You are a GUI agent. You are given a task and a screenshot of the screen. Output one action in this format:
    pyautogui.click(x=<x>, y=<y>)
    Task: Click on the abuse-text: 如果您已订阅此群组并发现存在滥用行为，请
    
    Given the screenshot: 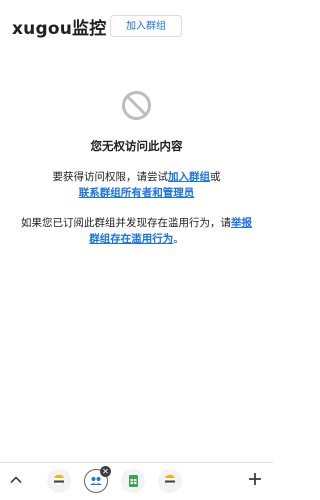 What is the action you would take?
    pyautogui.click(x=126, y=223)
    